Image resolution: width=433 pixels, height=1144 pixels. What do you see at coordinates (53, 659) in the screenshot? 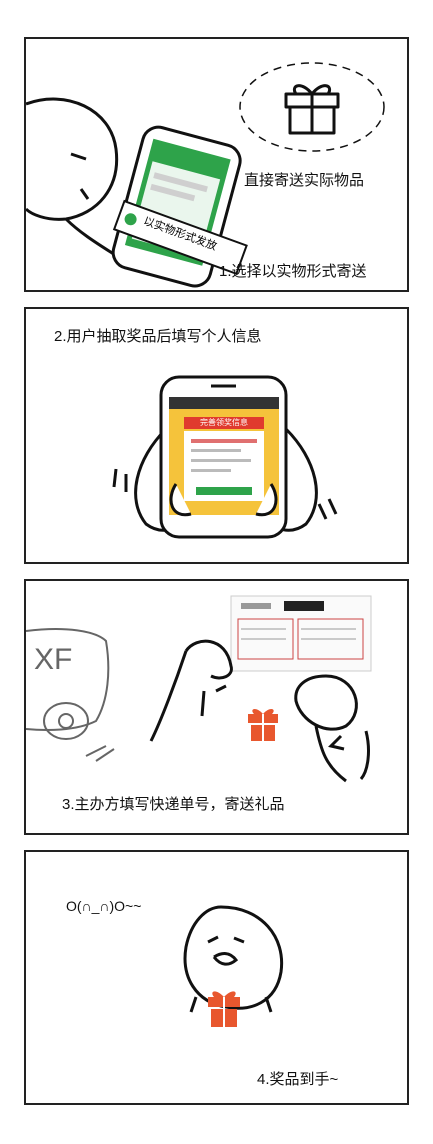
I see `scribble-text: XF` at bounding box center [53, 659].